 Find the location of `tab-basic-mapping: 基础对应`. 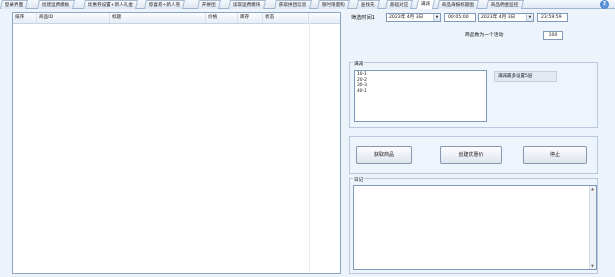

tab-basic-mapping: 基础对应 is located at coordinates (399, 4).